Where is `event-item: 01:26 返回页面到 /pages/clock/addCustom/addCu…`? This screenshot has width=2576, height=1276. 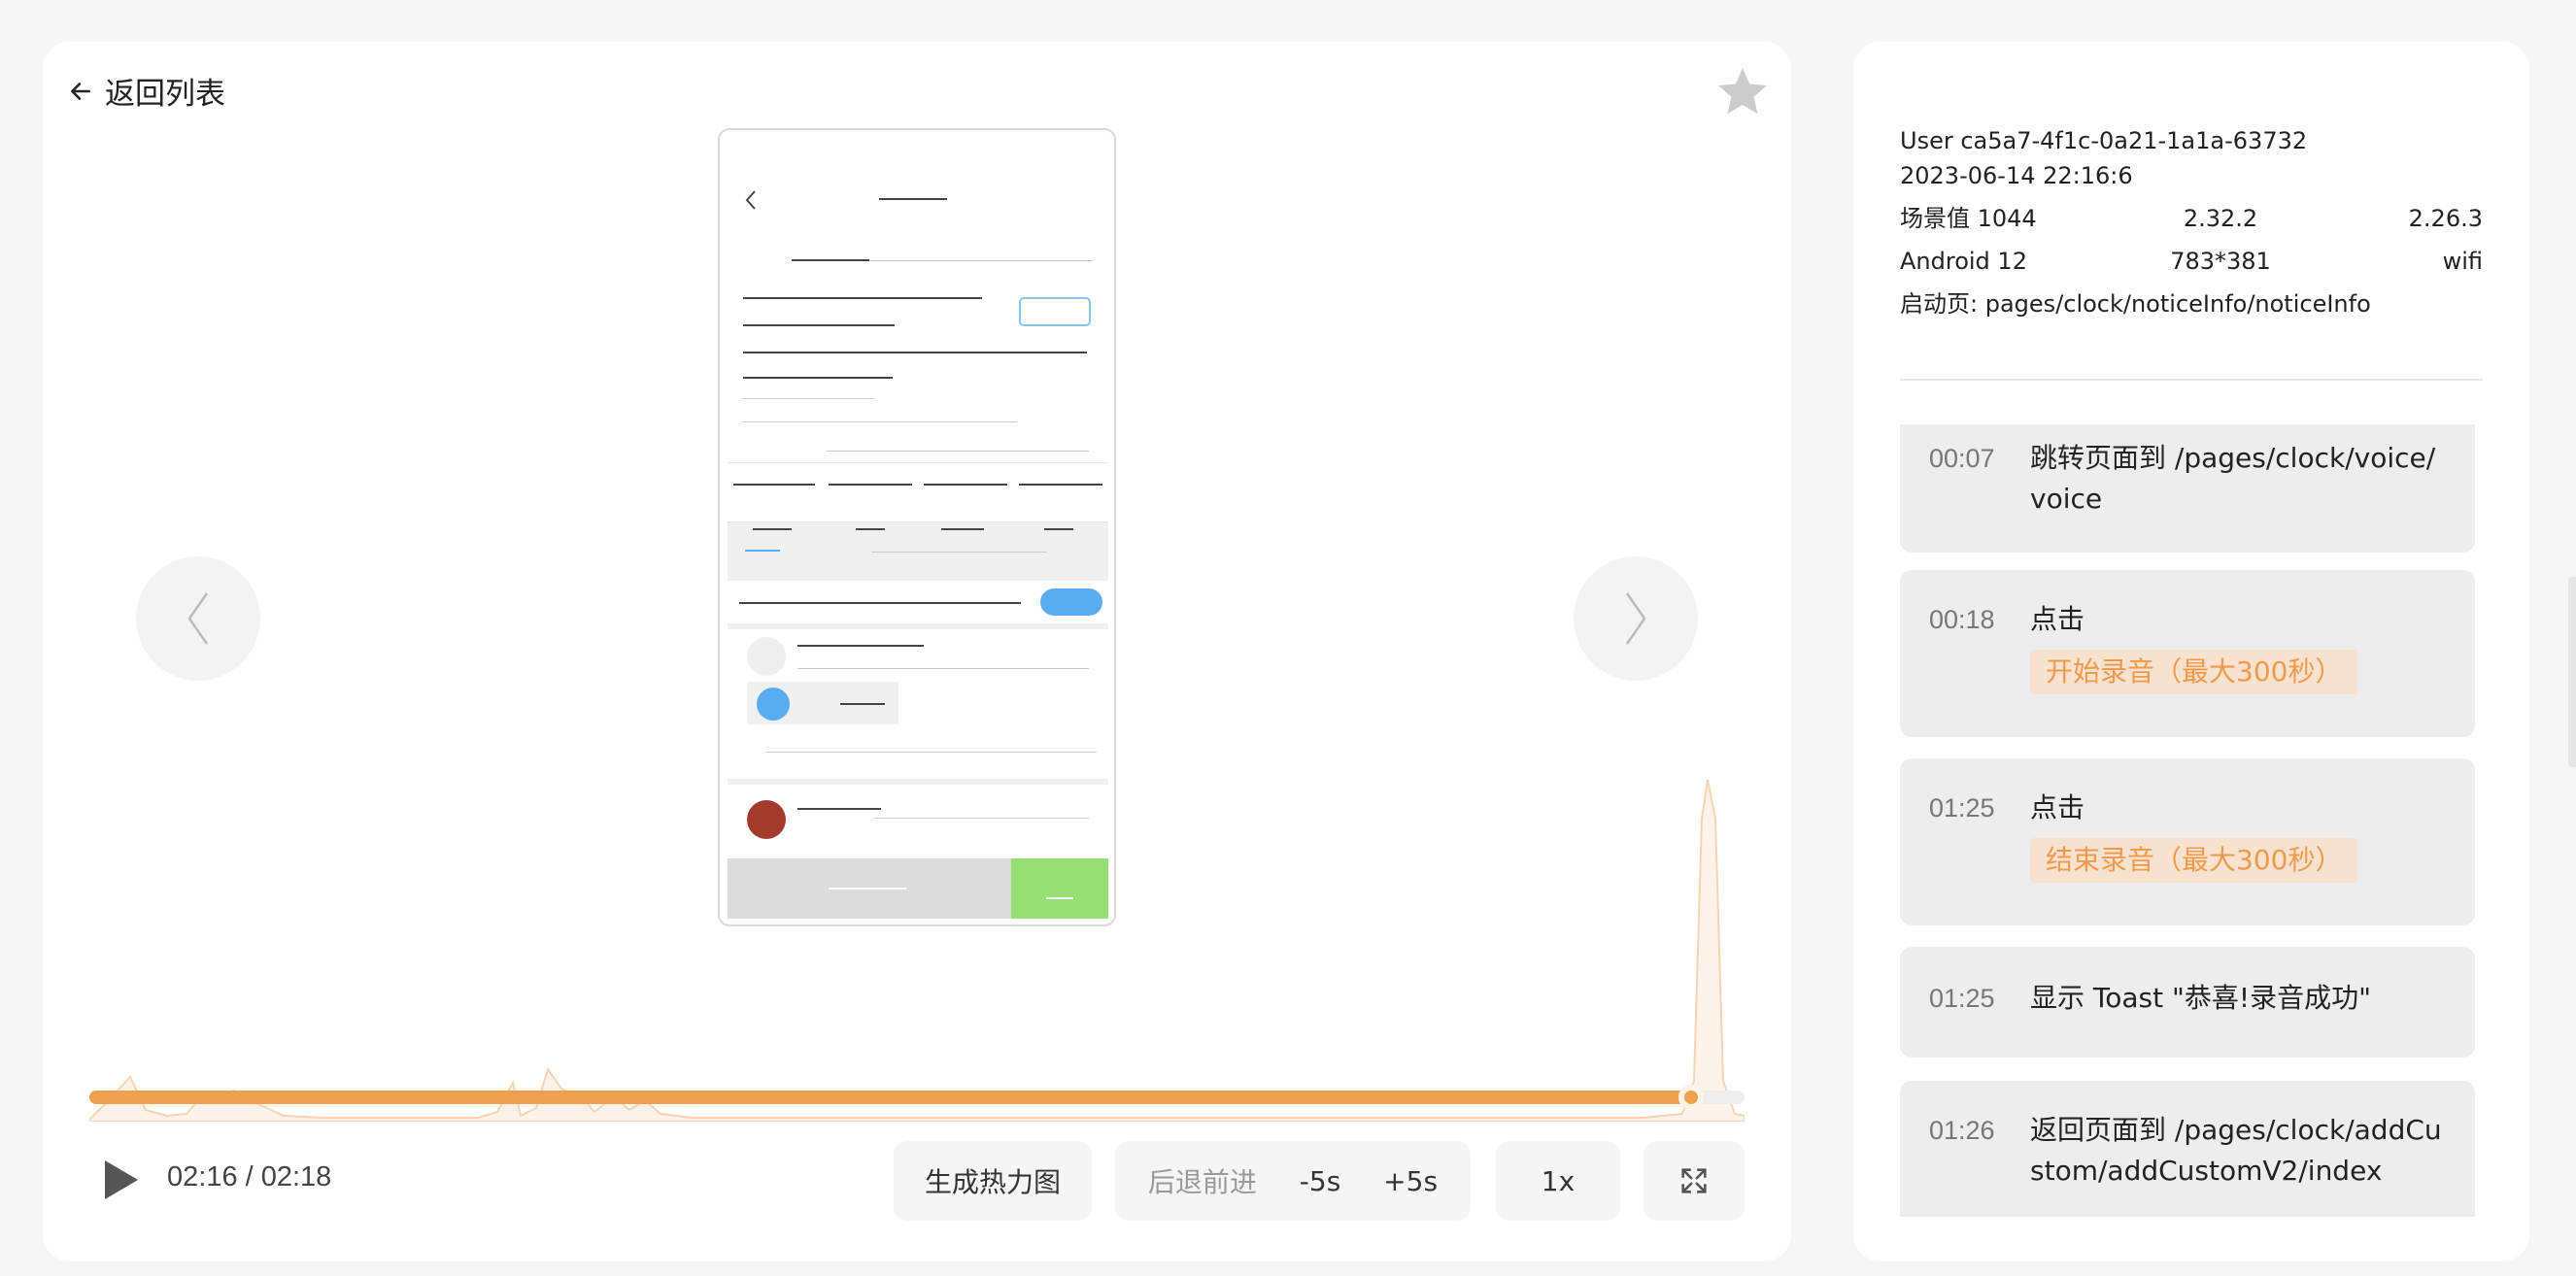 event-item: 01:26 返回页面到 /pages/clock/addCustom/addCu… is located at coordinates (2187, 1149).